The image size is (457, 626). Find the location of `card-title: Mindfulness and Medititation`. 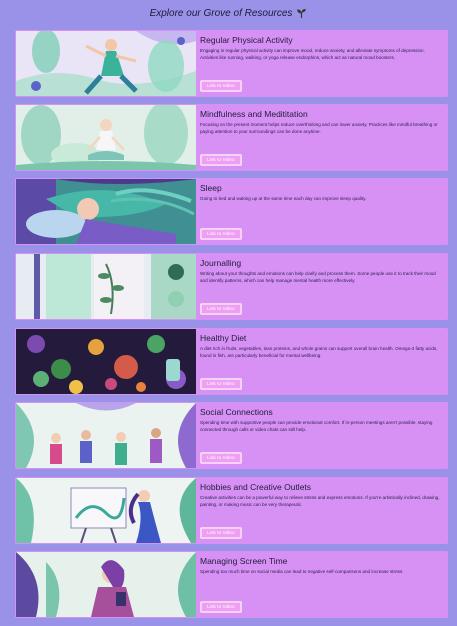

card-title: Mindfulness and Medititation is located at coordinates (254, 114).